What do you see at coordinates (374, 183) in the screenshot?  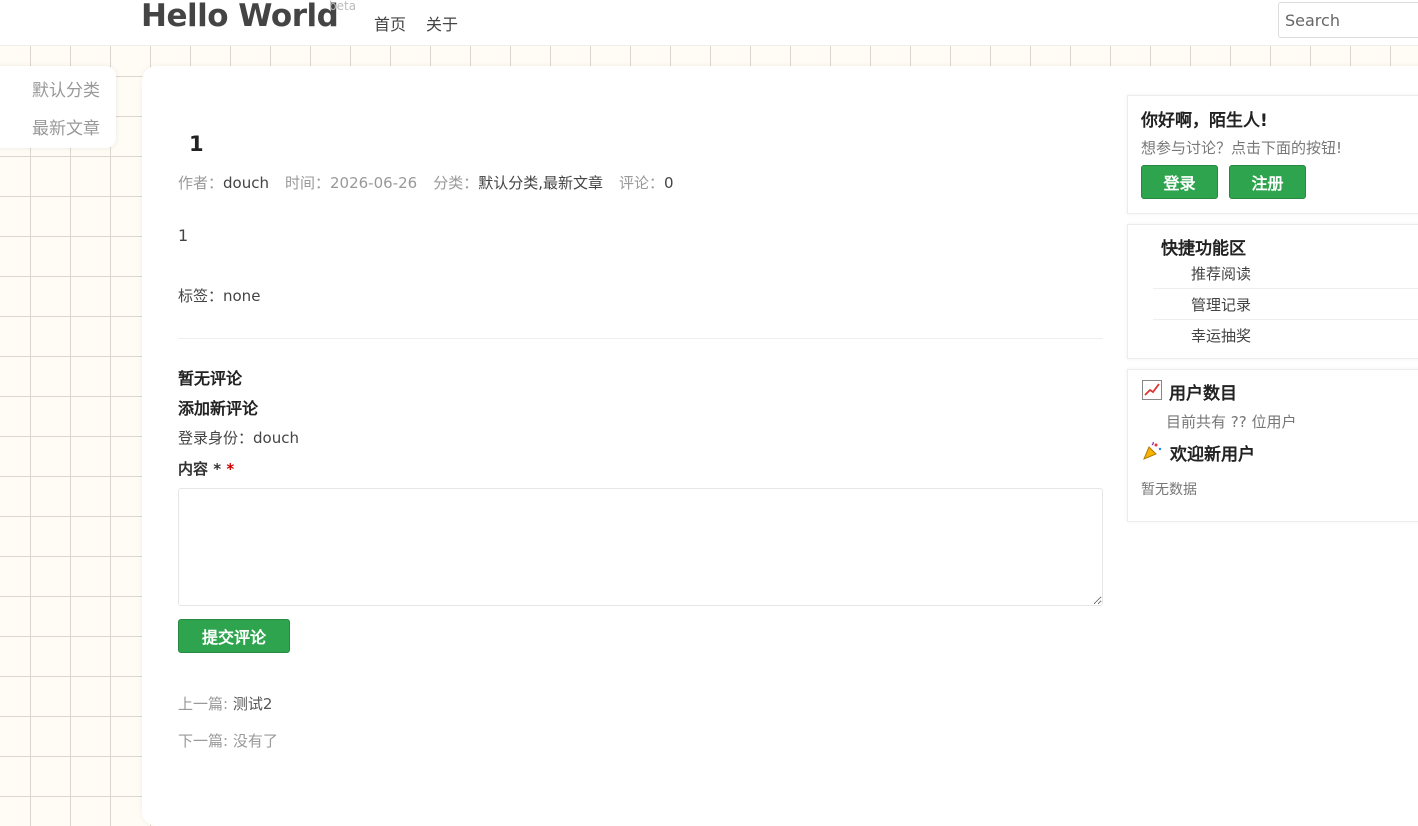 I see `post-time: 2026-06-26` at bounding box center [374, 183].